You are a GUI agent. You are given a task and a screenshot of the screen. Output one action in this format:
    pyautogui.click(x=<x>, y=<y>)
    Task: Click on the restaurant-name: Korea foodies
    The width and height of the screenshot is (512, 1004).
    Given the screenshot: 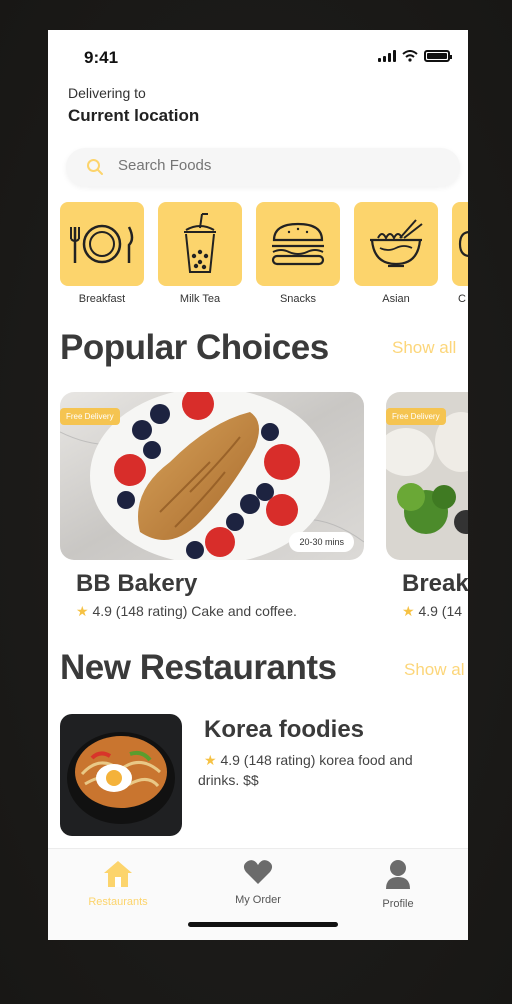 What is the action you would take?
    pyautogui.click(x=284, y=729)
    